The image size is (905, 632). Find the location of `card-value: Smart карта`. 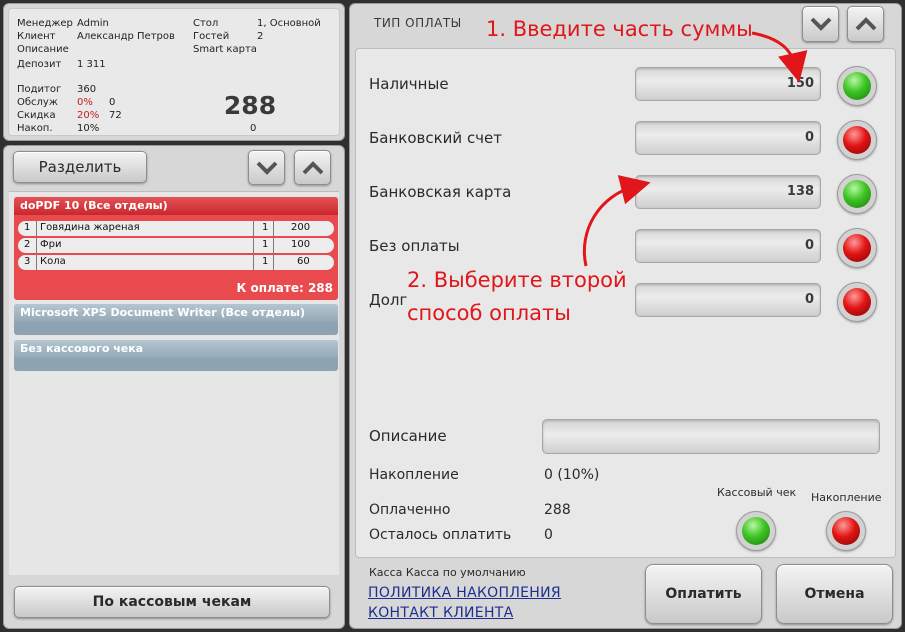

card-value: Smart карта is located at coordinates (225, 49).